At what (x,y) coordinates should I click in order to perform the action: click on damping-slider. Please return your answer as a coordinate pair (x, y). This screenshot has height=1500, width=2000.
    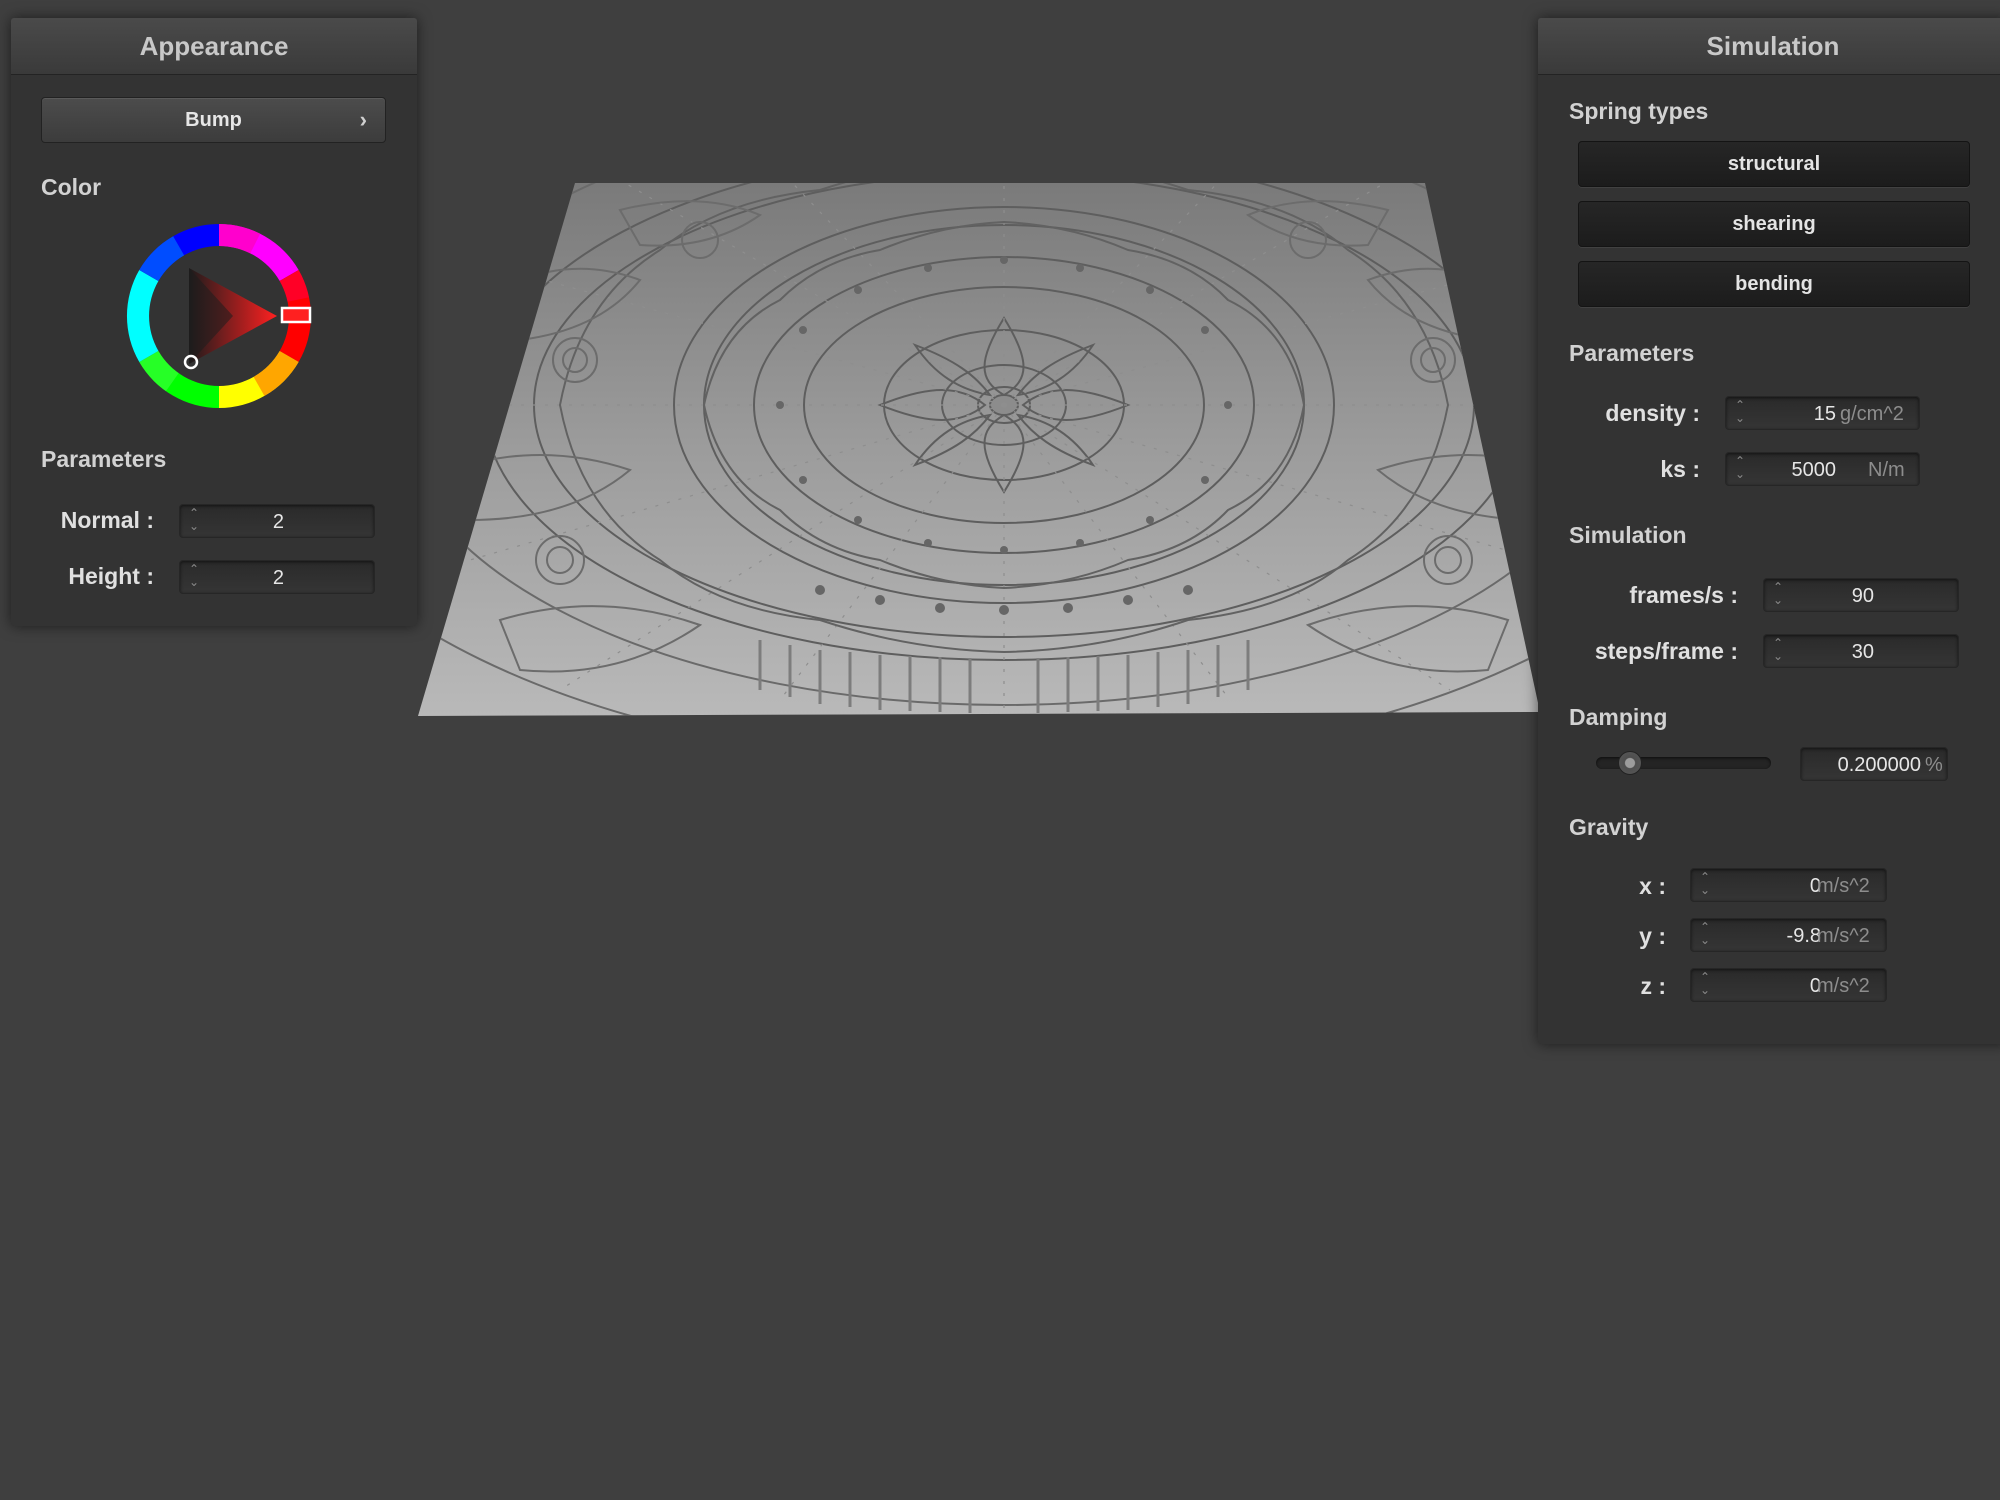
    Looking at the image, I should click on (1683, 763).